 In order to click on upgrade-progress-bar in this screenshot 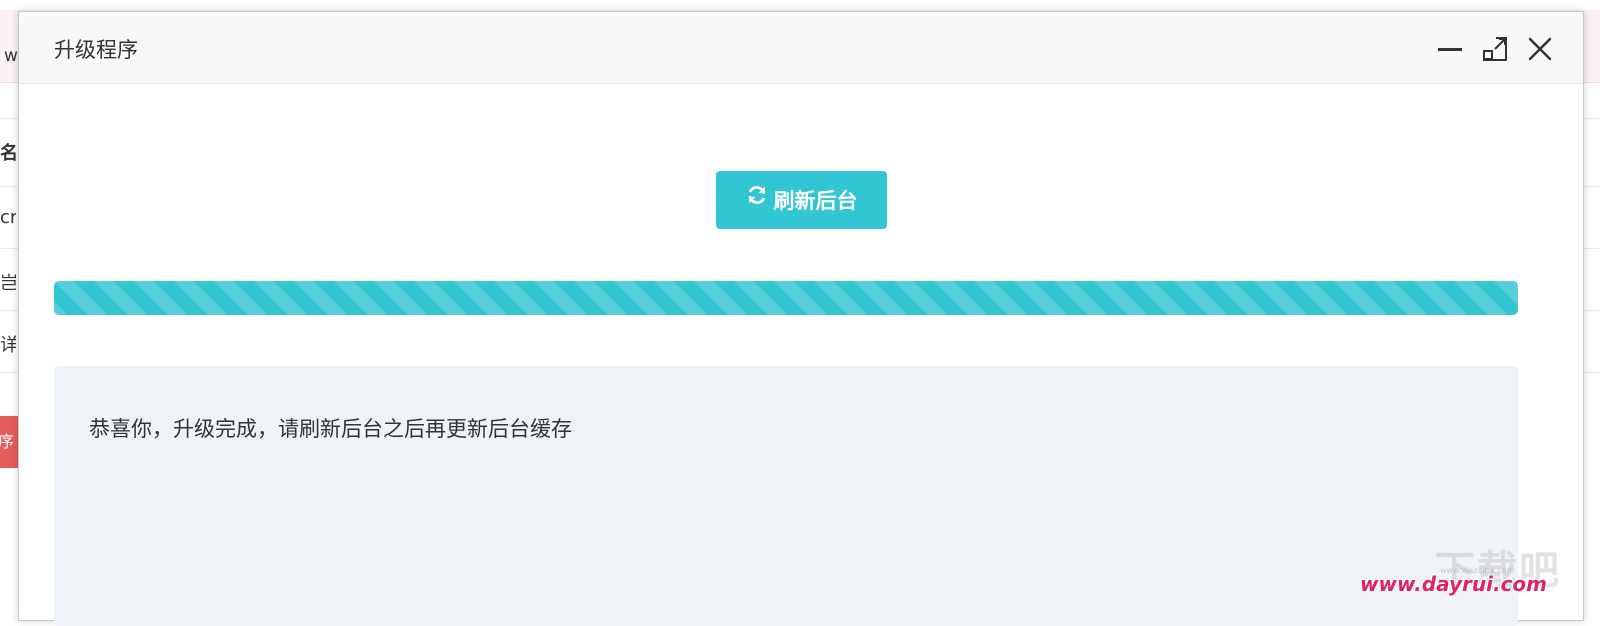, I will do `click(786, 298)`.